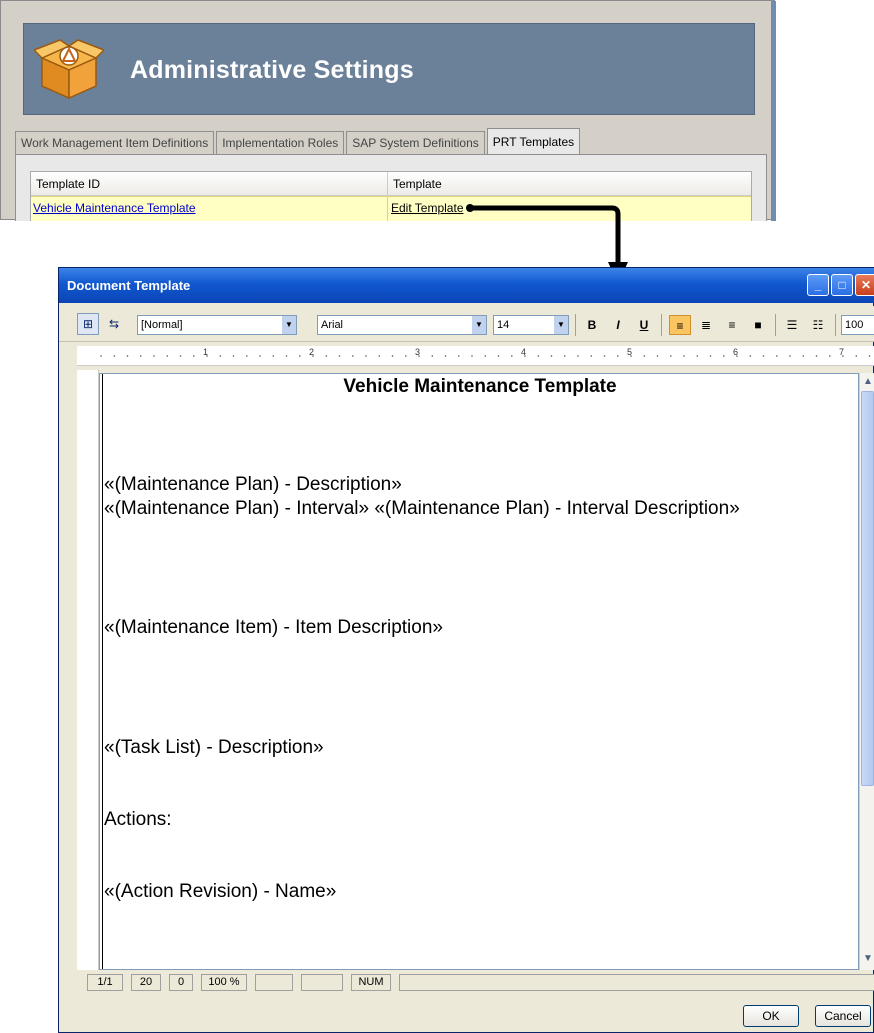 The width and height of the screenshot is (874, 1033). What do you see at coordinates (88, 324) in the screenshot?
I see `table-icon: ⊞` at bounding box center [88, 324].